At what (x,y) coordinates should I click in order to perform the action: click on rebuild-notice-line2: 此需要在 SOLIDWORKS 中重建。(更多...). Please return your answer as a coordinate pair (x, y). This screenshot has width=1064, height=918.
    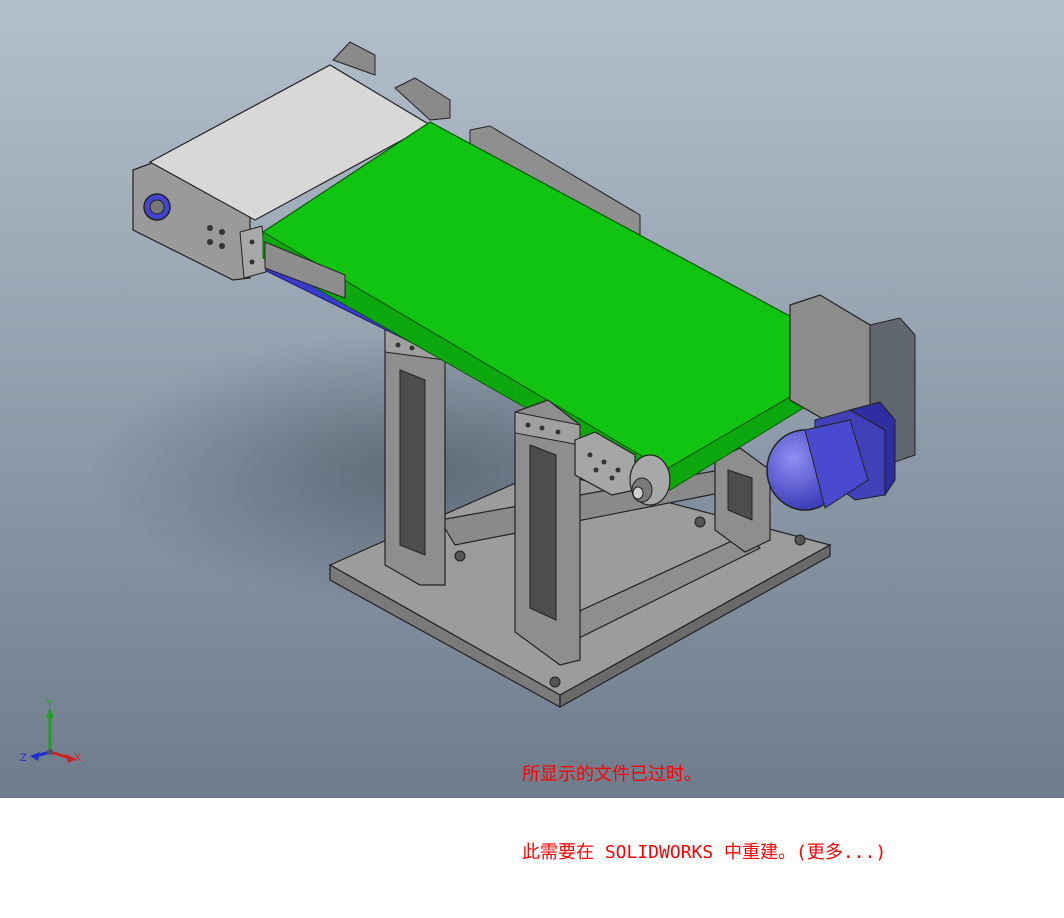
    Looking at the image, I should click on (704, 853).